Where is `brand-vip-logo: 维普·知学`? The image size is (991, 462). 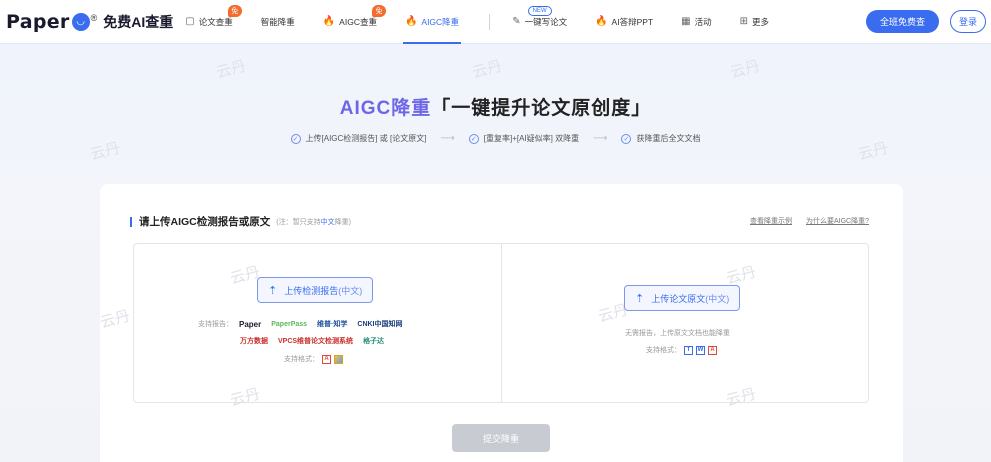
brand-vip-logo: 维普·知学 is located at coordinates (332, 324).